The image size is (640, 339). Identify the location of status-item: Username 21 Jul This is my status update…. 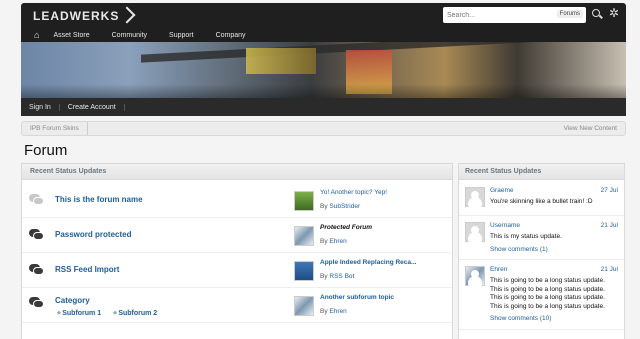
(541, 239).